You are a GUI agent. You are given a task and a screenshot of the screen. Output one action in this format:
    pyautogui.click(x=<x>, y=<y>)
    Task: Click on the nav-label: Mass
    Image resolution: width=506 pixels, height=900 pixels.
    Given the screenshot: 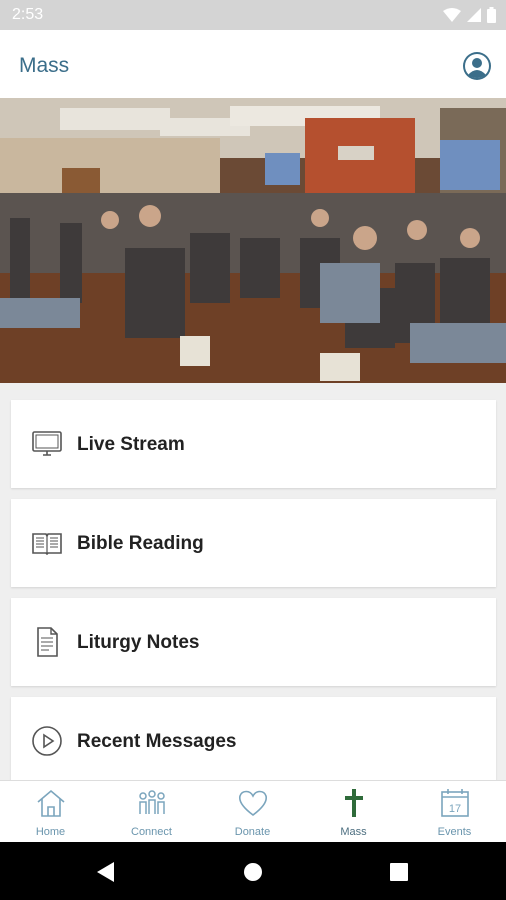 What is the action you would take?
    pyautogui.click(x=353, y=832)
    